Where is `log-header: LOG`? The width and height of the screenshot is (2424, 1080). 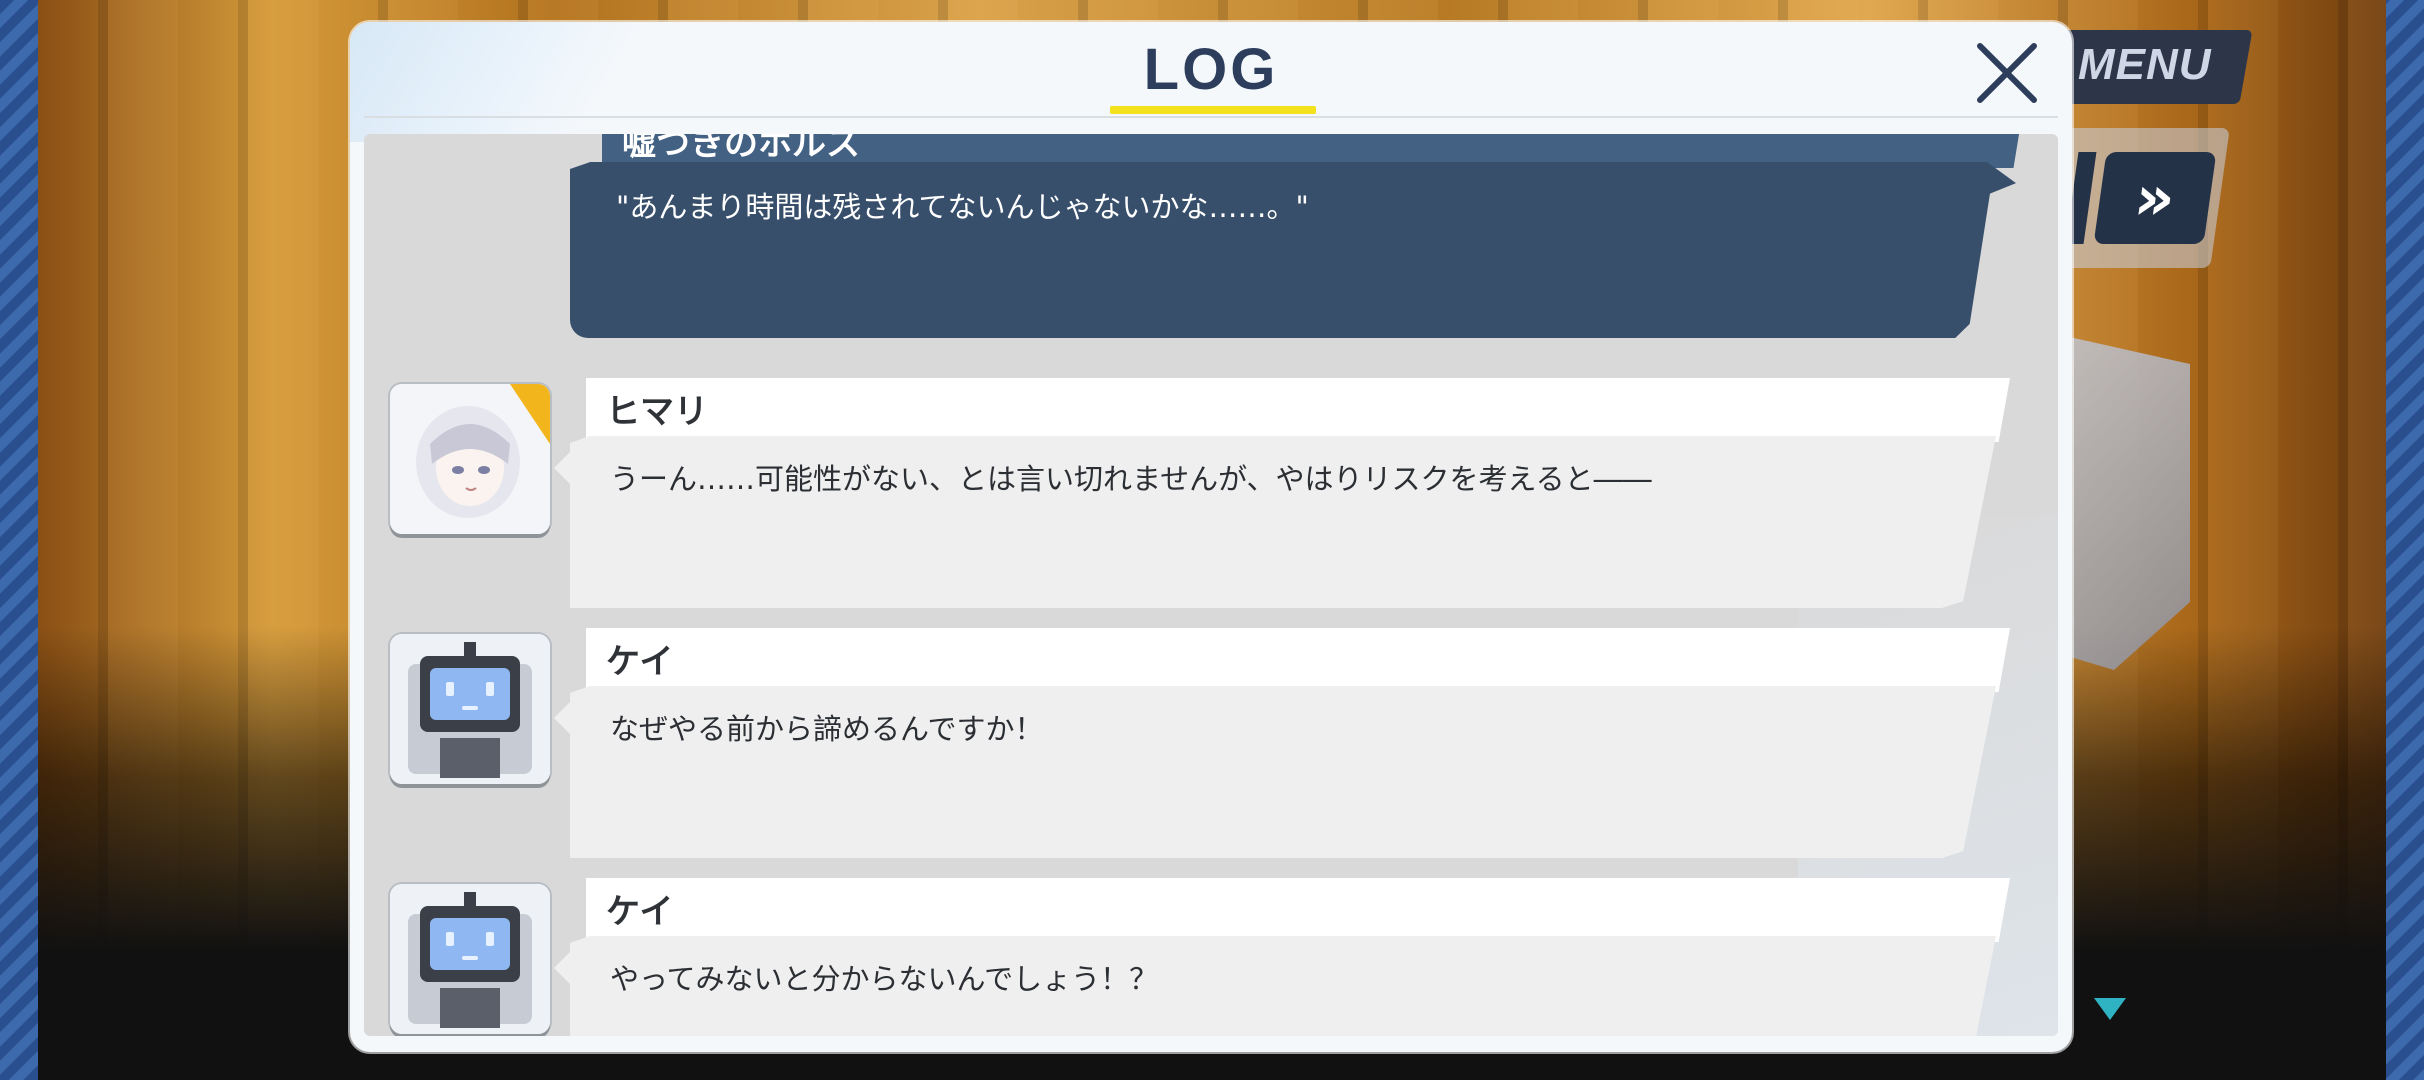
log-header: LOG is located at coordinates (1211, 69).